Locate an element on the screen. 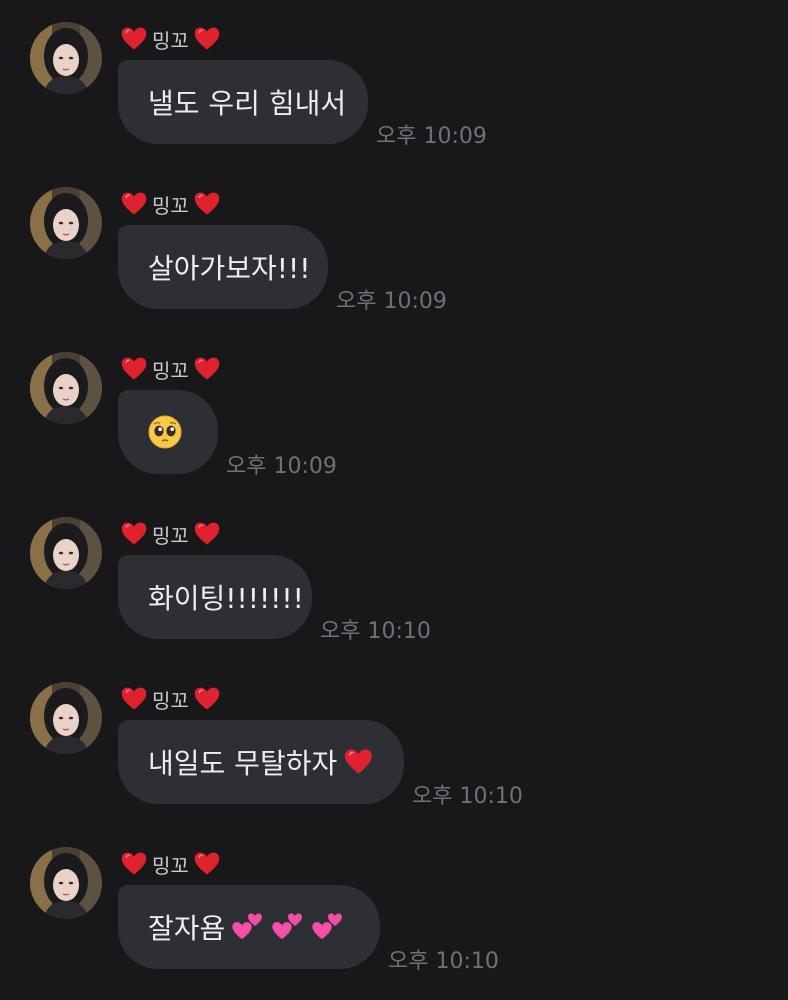 The image size is (788, 1000). pleading-face-icon is located at coordinates (165, 432).